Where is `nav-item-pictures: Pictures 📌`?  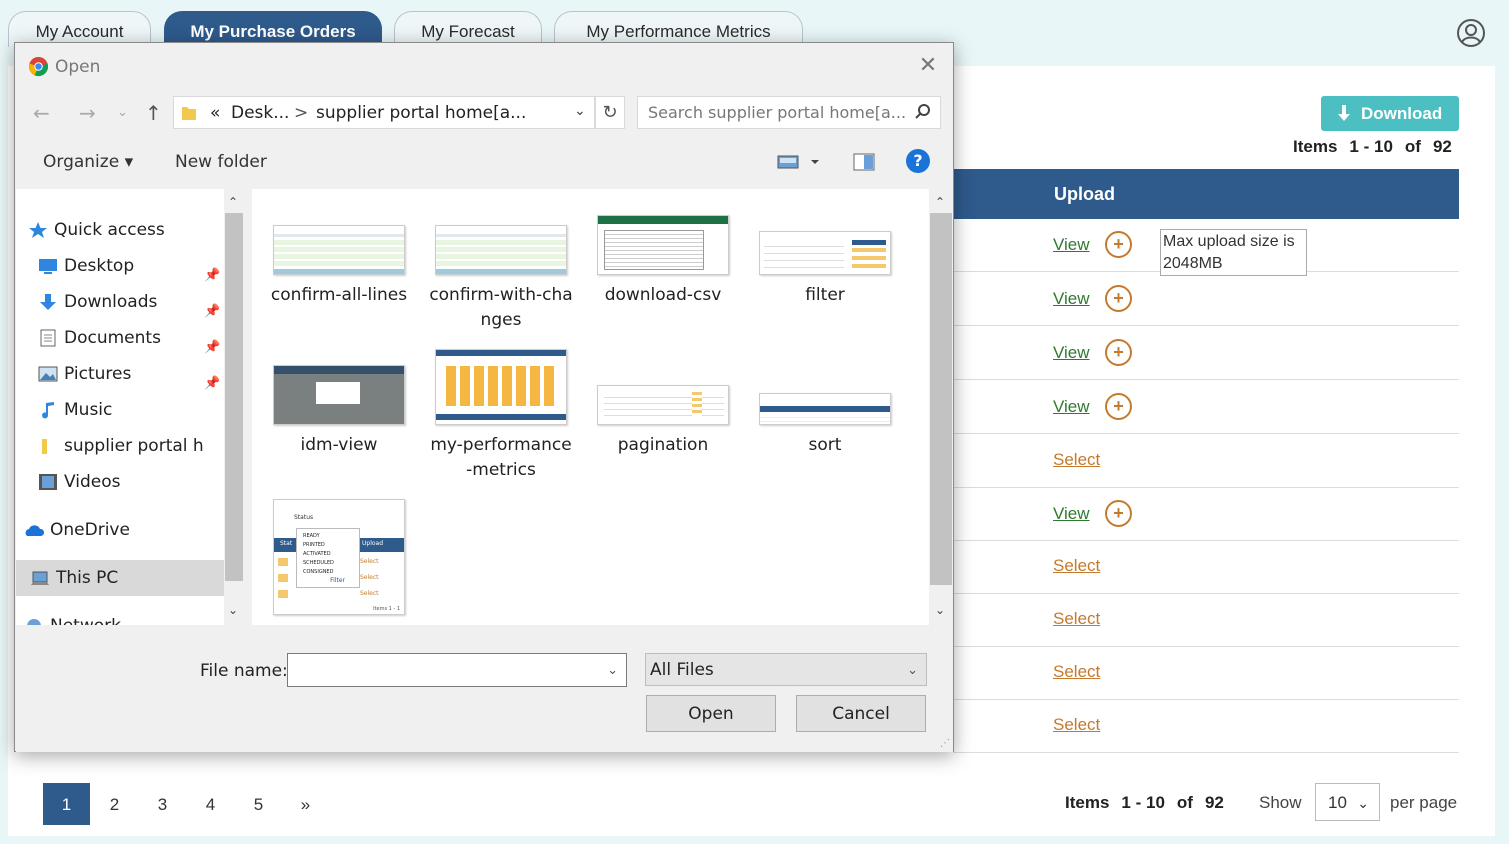
nav-item-pictures: Pictures 📌 is located at coordinates (120, 374).